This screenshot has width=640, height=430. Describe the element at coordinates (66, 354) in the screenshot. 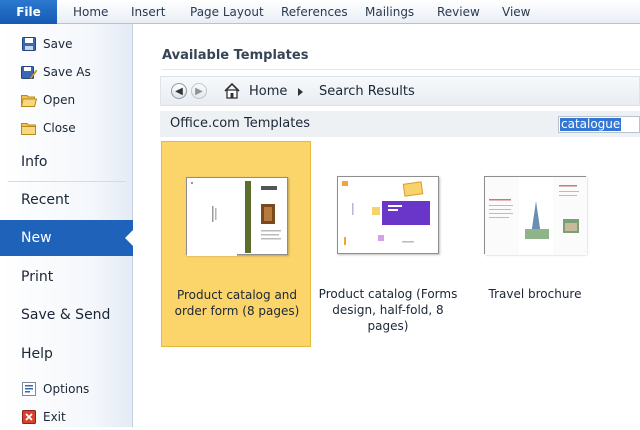

I see `nav-help: Help` at that location.